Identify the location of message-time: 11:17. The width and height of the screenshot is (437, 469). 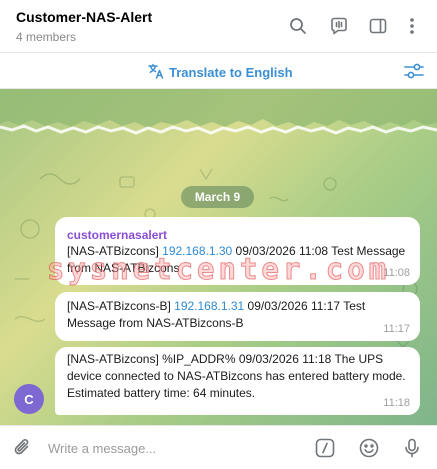
(396, 329).